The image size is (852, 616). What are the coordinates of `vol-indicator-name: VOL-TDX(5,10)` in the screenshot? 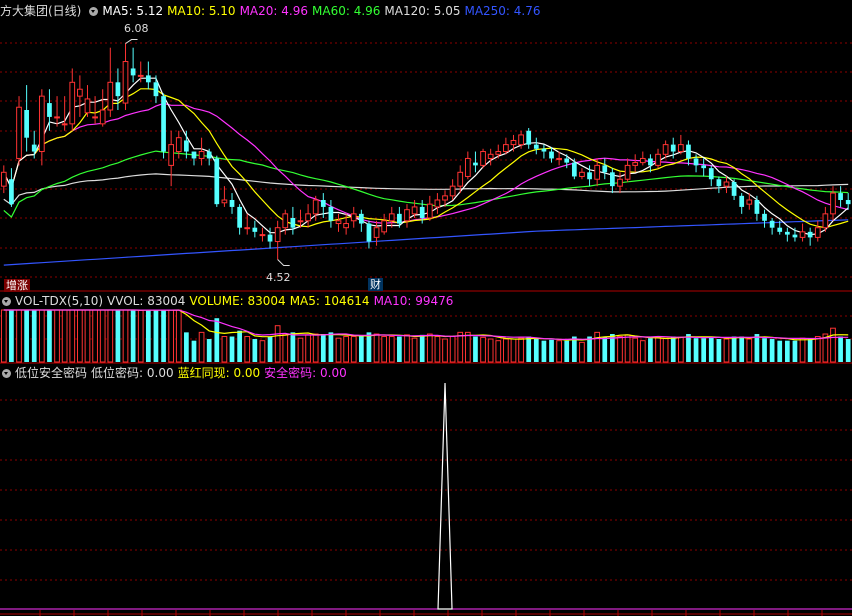 It's located at (59, 301).